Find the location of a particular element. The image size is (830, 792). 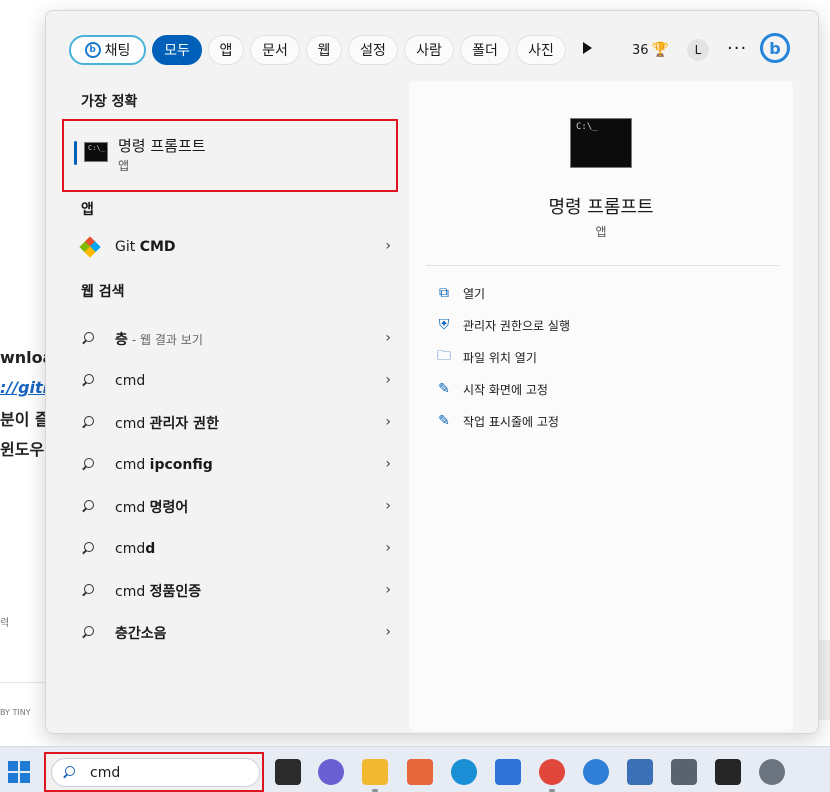

terminal-icon is located at coordinates (728, 772).